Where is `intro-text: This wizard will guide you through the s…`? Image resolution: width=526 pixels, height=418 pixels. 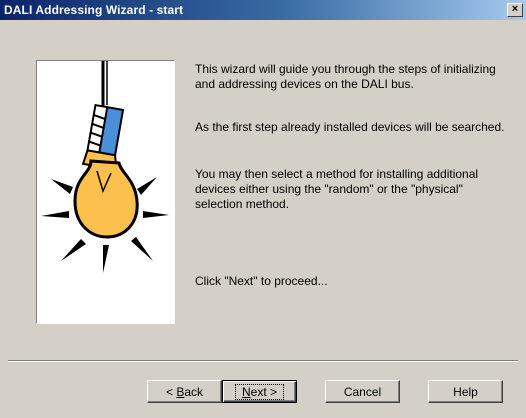 intro-text: This wizard will guide you through the s… is located at coordinates (345, 76).